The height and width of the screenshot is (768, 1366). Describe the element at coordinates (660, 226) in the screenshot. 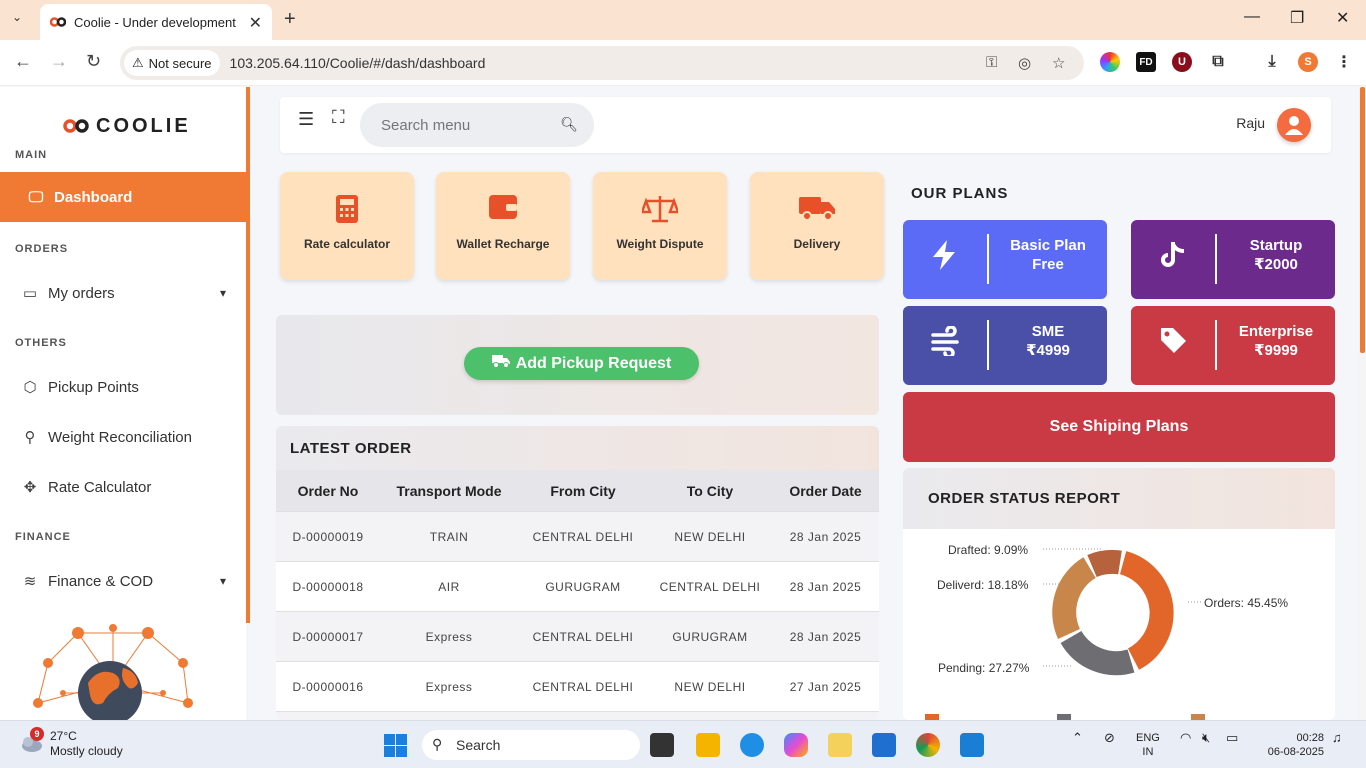

I see `weight-dispute-card: Weight Dispute` at that location.